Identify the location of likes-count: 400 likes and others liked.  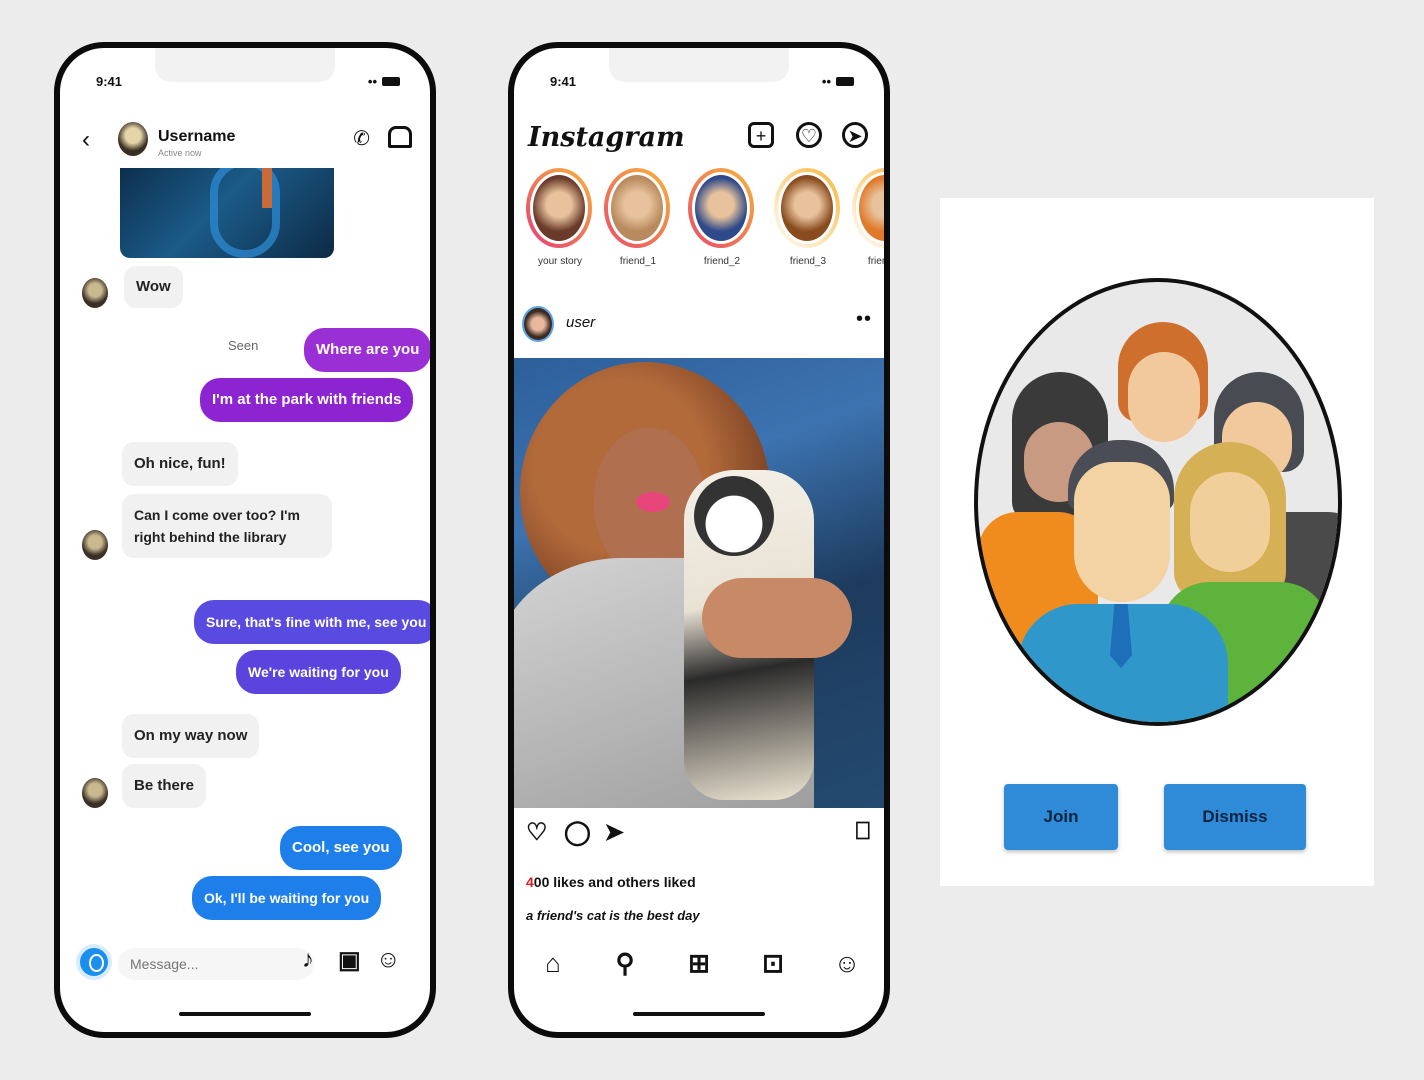
(611, 882).